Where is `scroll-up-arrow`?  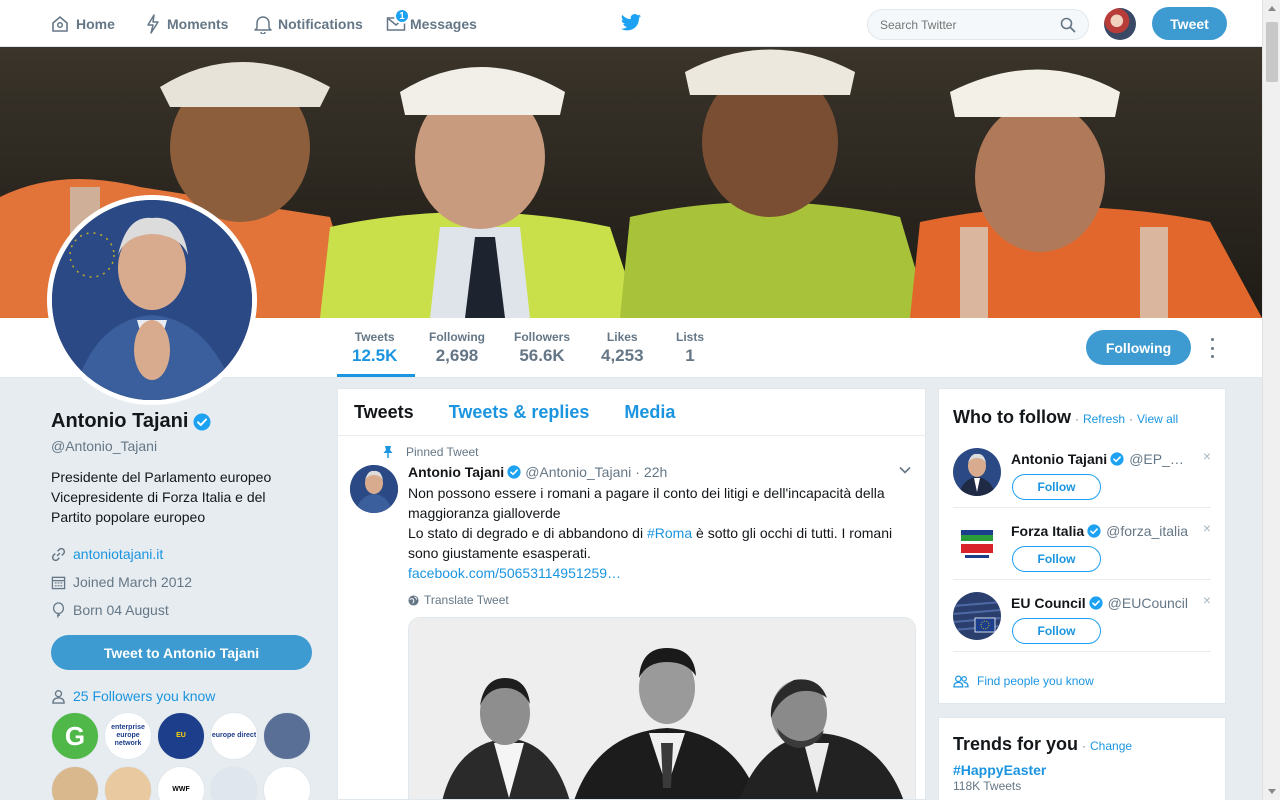 scroll-up-arrow is located at coordinates (1272, 8).